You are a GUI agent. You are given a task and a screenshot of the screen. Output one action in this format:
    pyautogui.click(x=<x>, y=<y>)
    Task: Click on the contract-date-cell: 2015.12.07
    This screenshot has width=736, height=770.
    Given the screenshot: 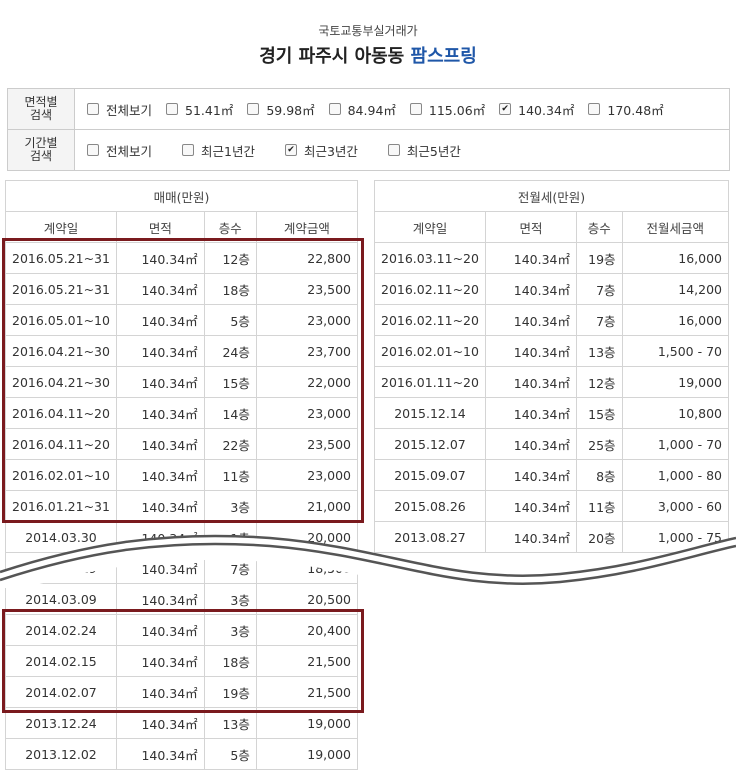 What is the action you would take?
    pyautogui.click(x=430, y=444)
    